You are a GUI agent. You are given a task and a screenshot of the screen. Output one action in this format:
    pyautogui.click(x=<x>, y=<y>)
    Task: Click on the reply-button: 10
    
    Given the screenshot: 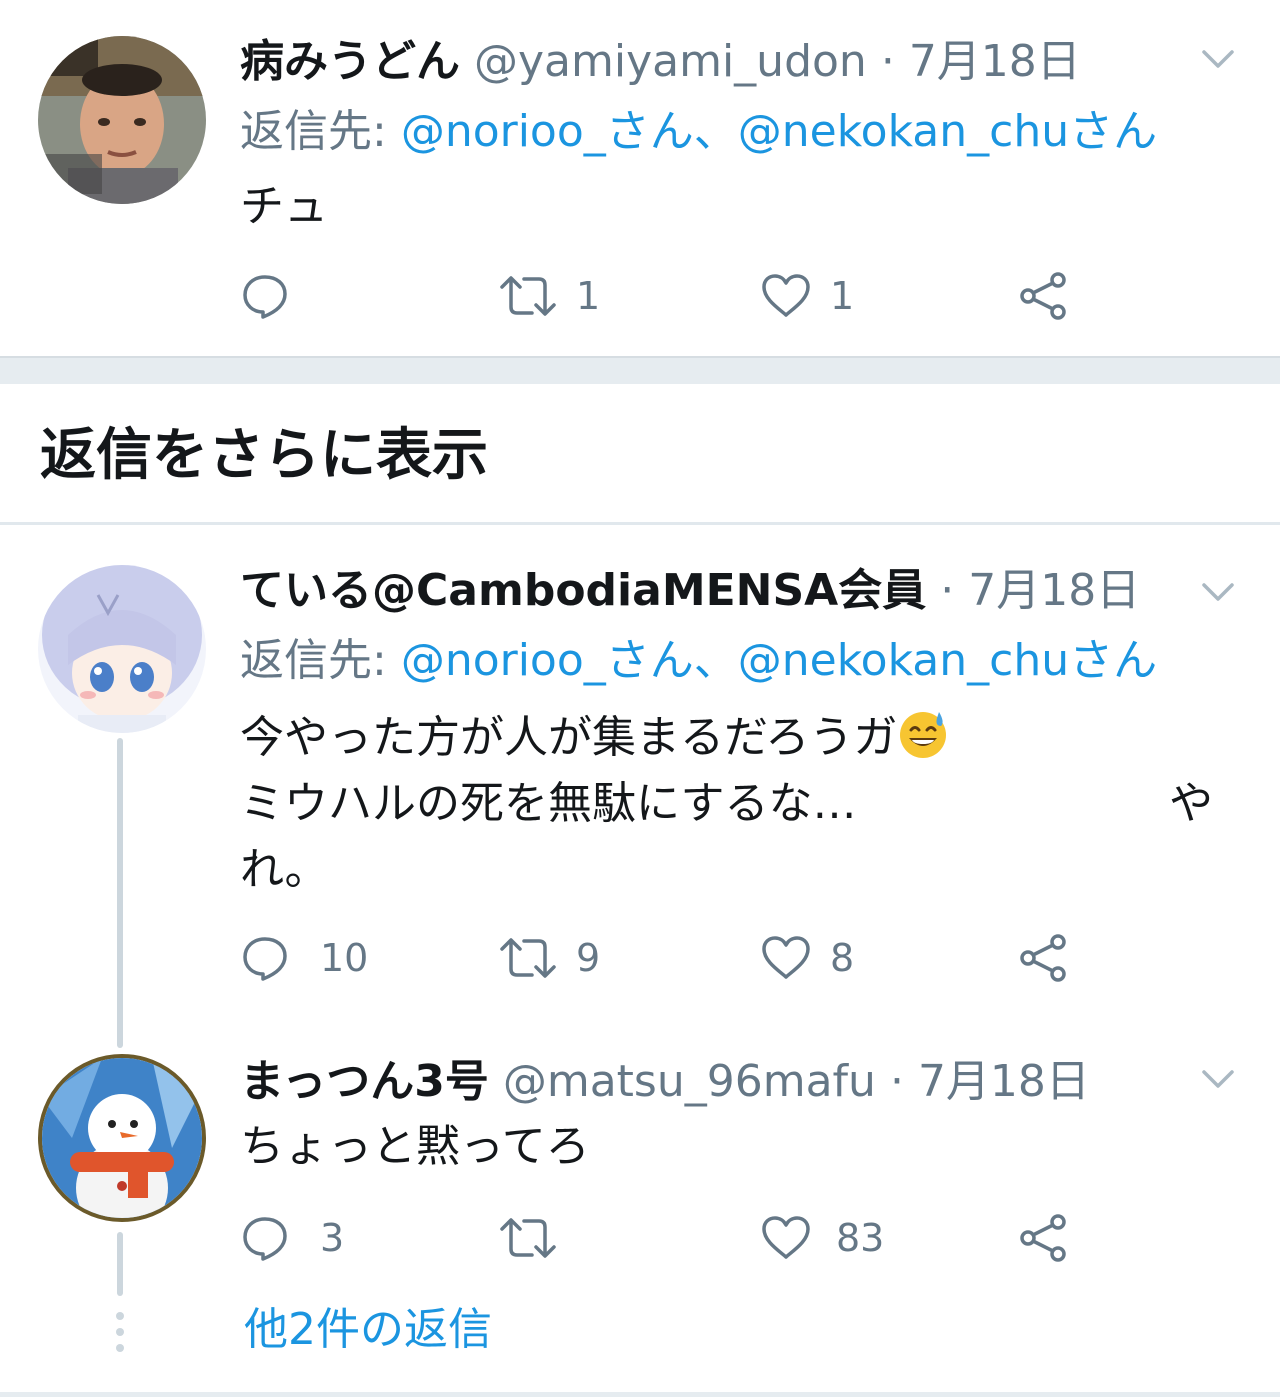 What is the action you would take?
    pyautogui.click(x=304, y=958)
    